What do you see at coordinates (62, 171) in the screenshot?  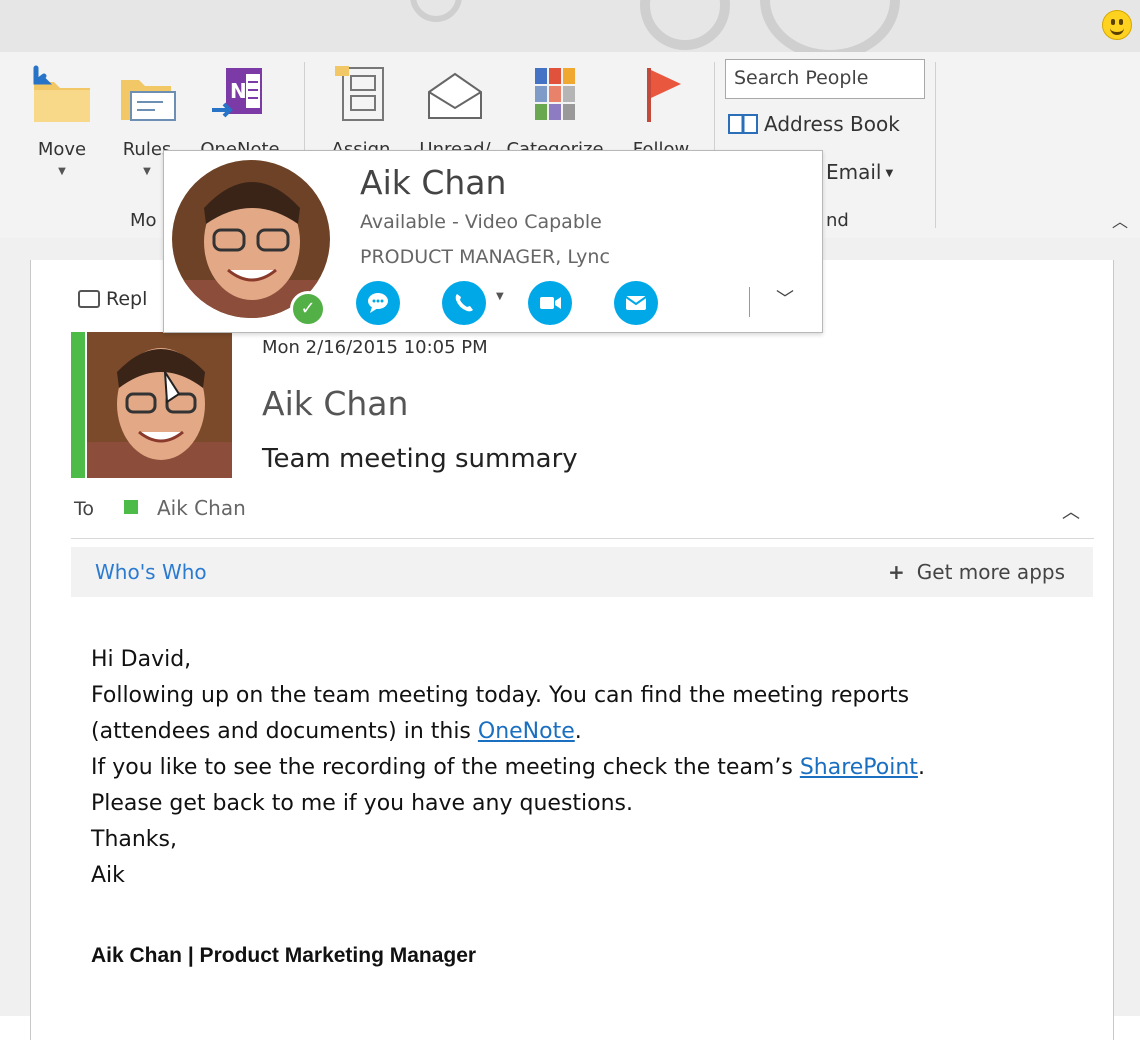 I see `move-dropdown-arrow: ▼` at bounding box center [62, 171].